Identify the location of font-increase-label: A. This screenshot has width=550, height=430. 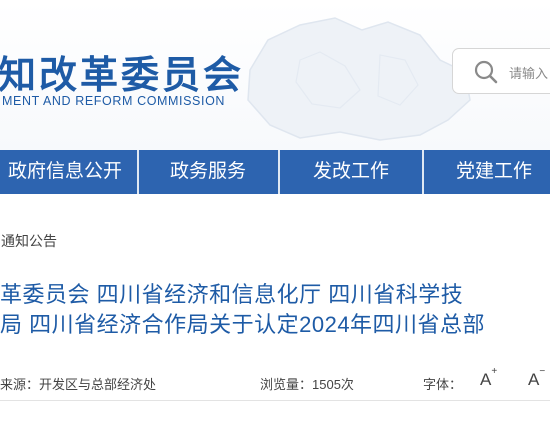
(486, 379).